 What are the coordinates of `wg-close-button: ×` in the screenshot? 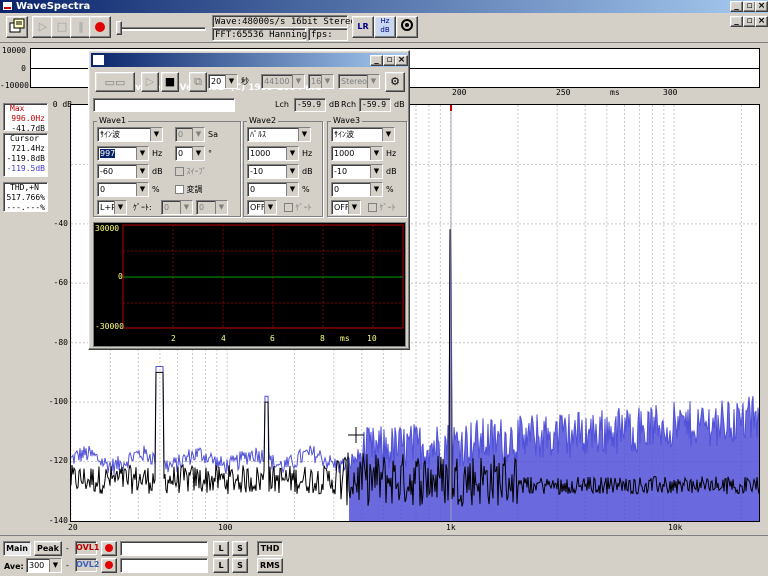 It's located at (401, 60).